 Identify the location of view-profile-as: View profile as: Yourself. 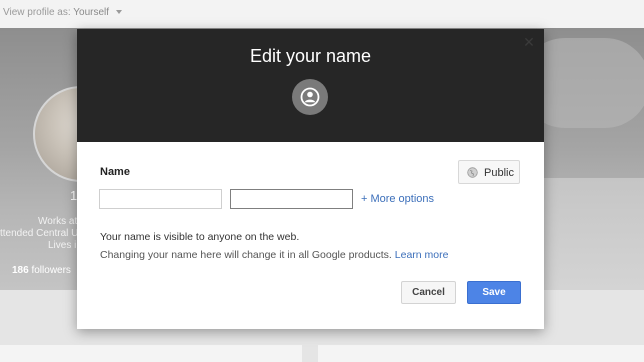
(62, 12).